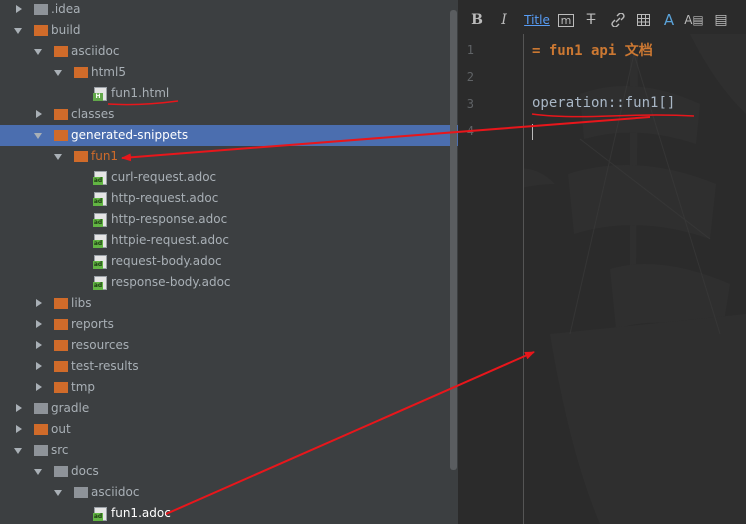  What do you see at coordinates (229, 177) in the screenshot?
I see `tree-file-row: ad curl-request.adoc` at bounding box center [229, 177].